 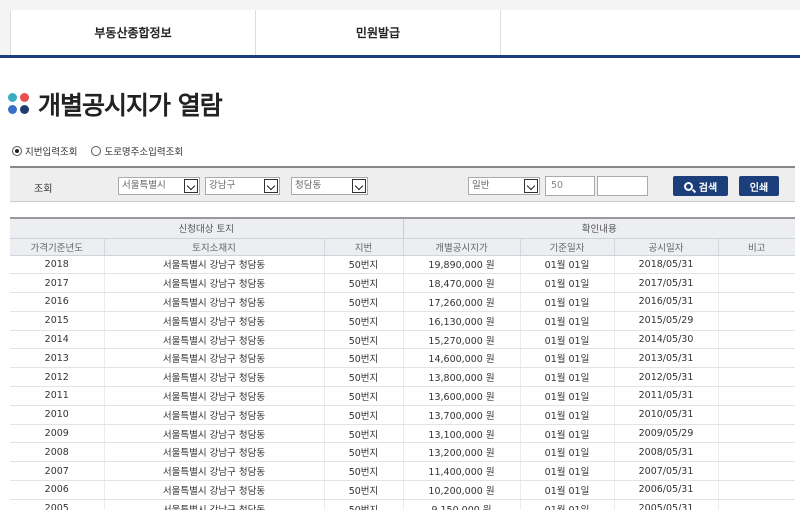 I want to click on radio-road-address-search: 도로명주소입력조회, so click(x=137, y=151).